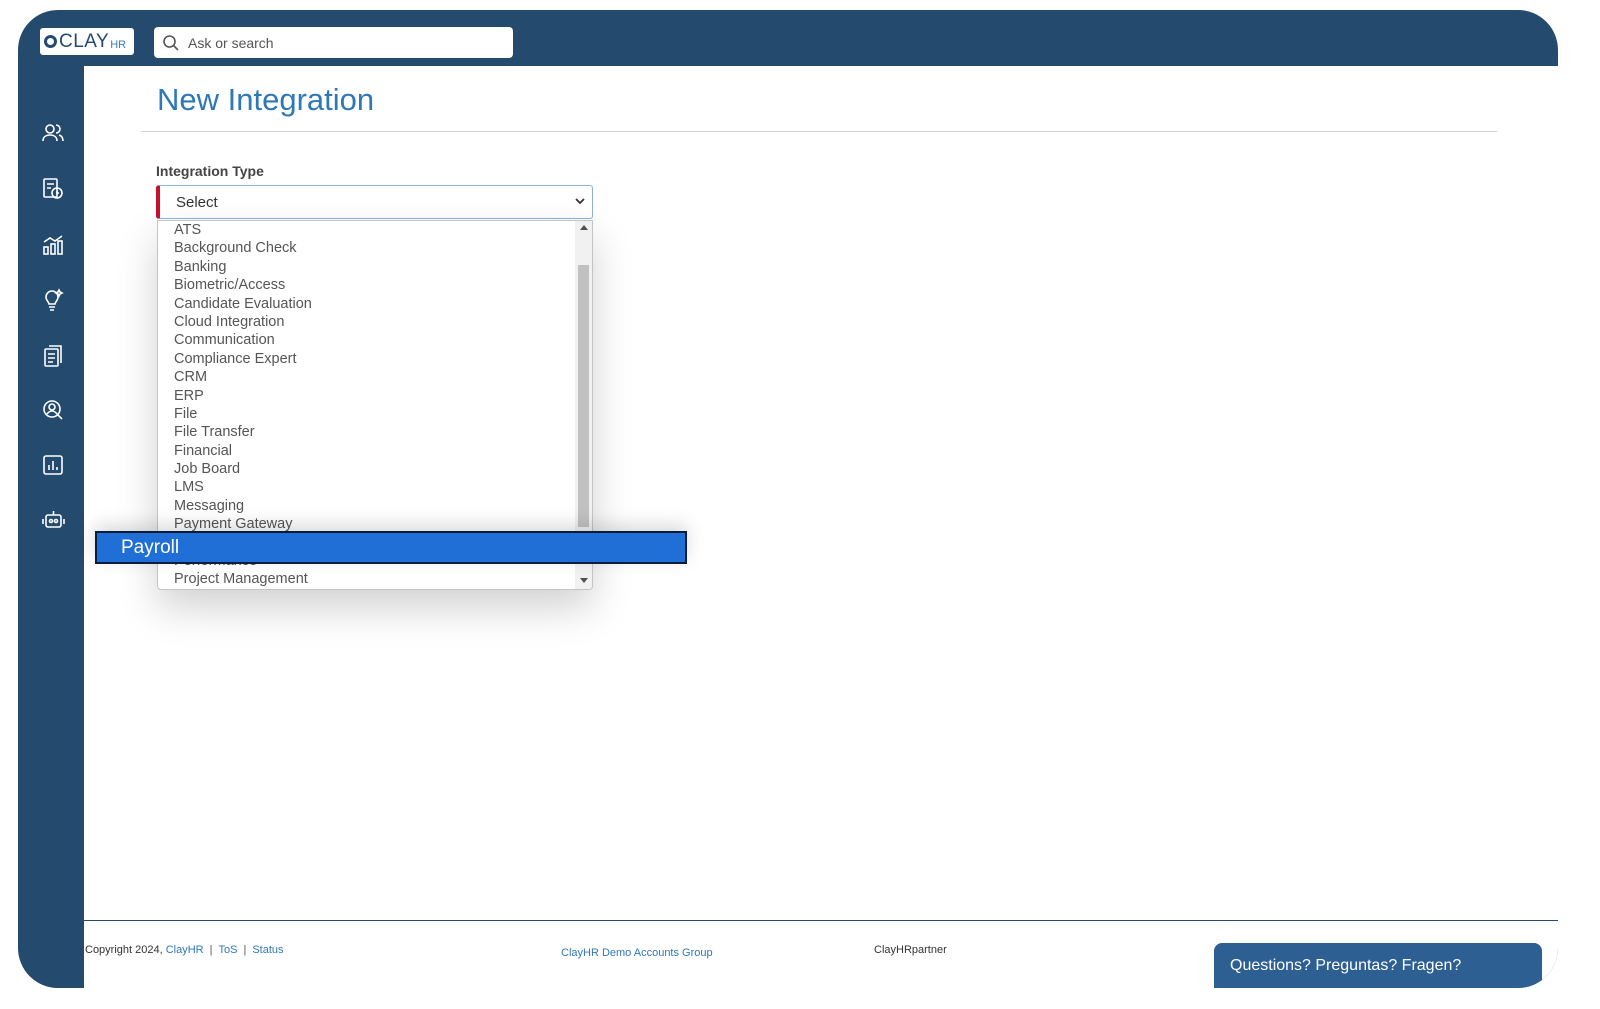  Describe the element at coordinates (53, 520) in the screenshot. I see `bot-icon` at that location.